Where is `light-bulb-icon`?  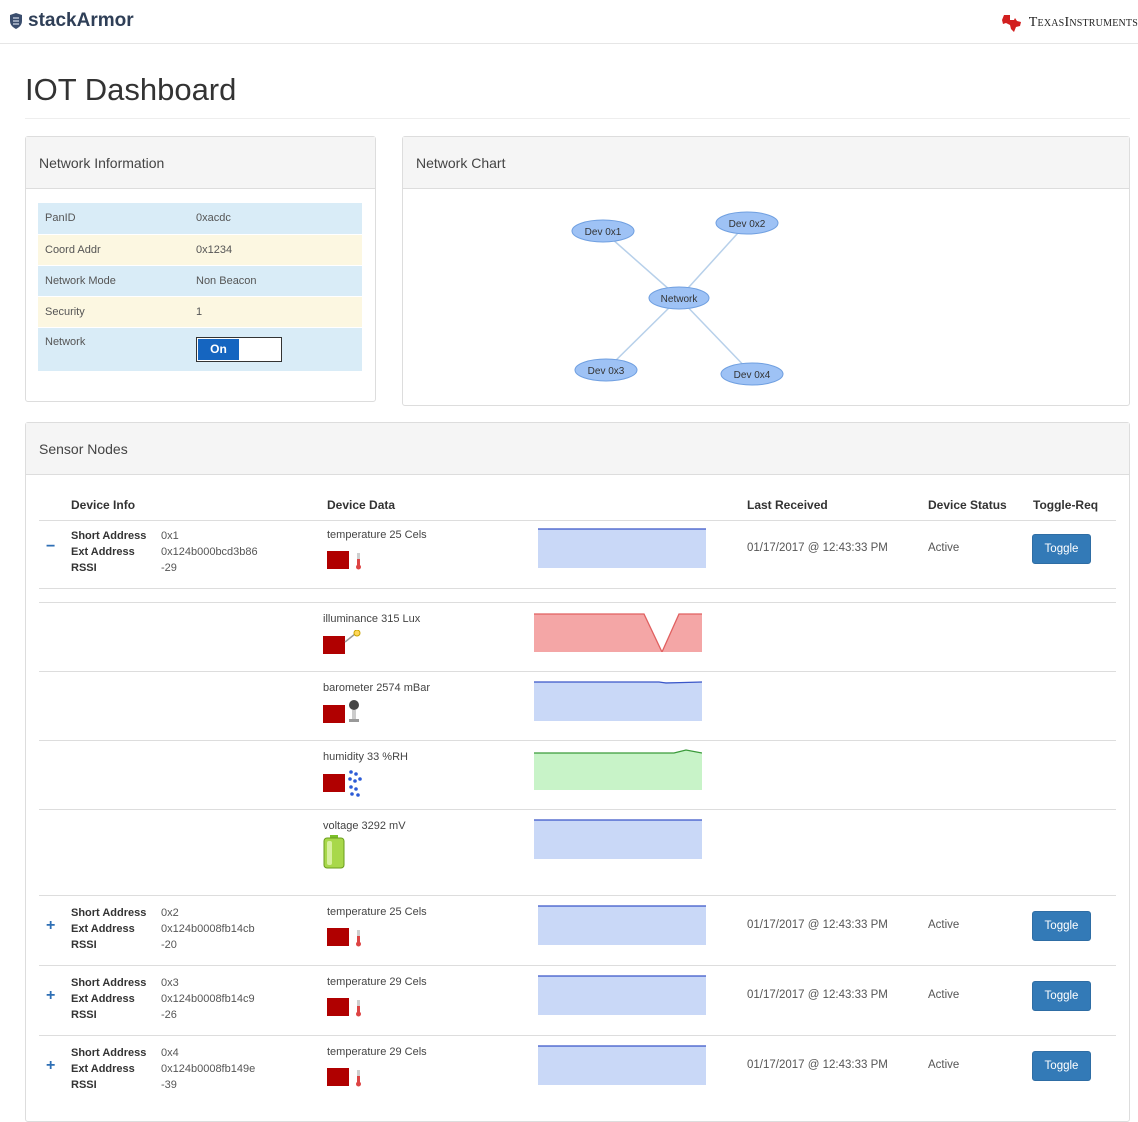 light-bulb-icon is located at coordinates (342, 642).